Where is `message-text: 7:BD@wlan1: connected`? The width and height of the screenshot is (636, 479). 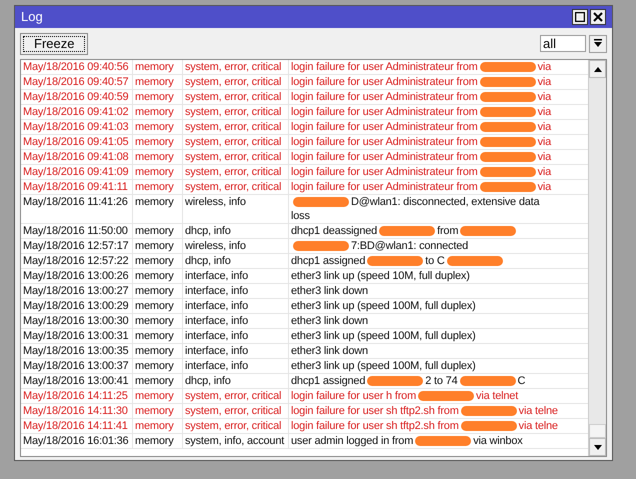 message-text: 7:BD@wlan1: connected is located at coordinates (409, 246).